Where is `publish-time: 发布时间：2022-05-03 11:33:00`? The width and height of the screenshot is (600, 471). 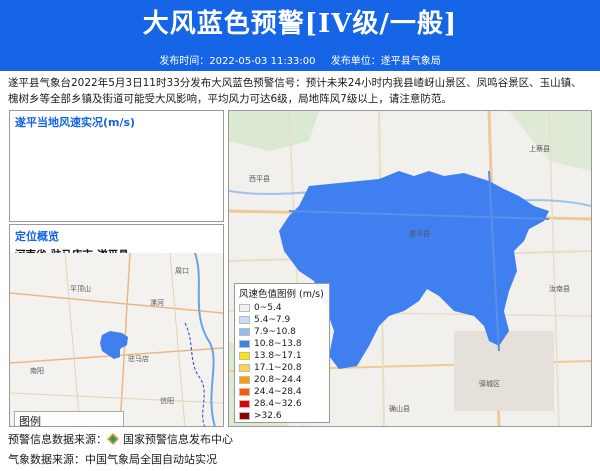 publish-time: 发布时间：2022-05-03 11:33:00 is located at coordinates (237, 61).